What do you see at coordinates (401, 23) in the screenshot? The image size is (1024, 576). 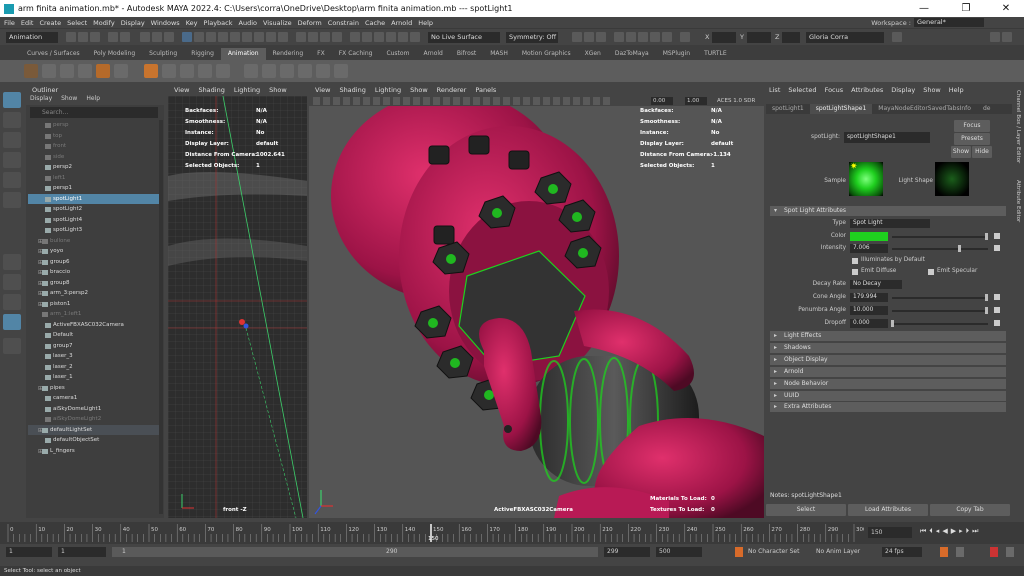 I see `menu-arnold: Arnold` at bounding box center [401, 23].